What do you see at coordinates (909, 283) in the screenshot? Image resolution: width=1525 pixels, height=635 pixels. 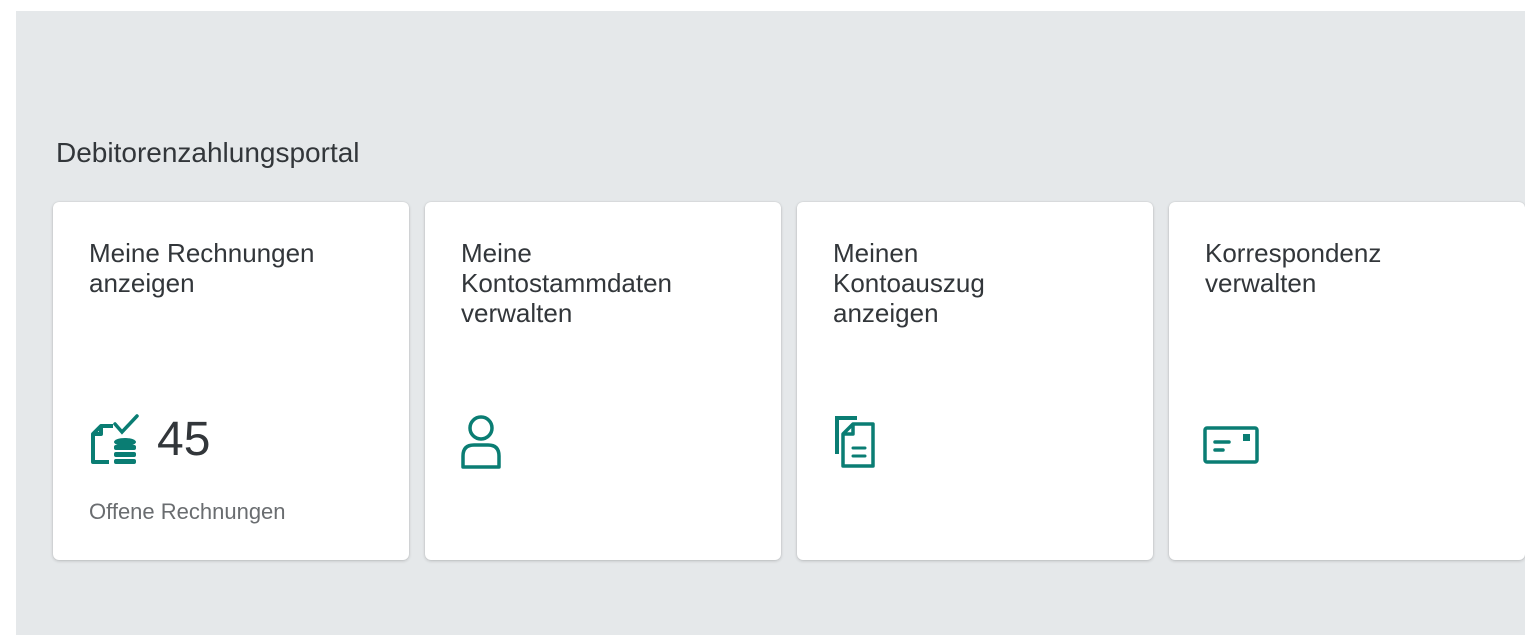 I see `tile-title-line: Kontoauszug` at bounding box center [909, 283].